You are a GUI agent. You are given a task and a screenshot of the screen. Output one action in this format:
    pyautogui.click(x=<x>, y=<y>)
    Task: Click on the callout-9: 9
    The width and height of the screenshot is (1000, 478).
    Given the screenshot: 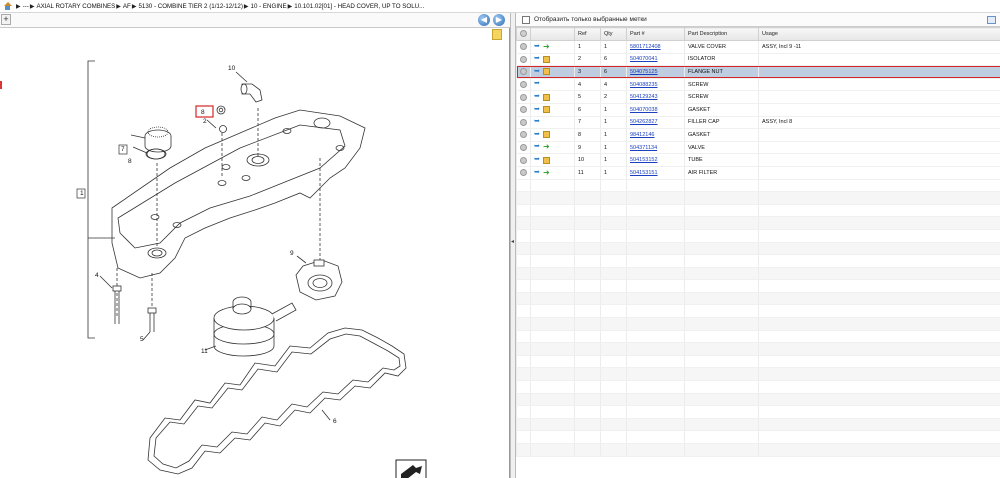 What is the action you would take?
    pyautogui.click(x=292, y=253)
    